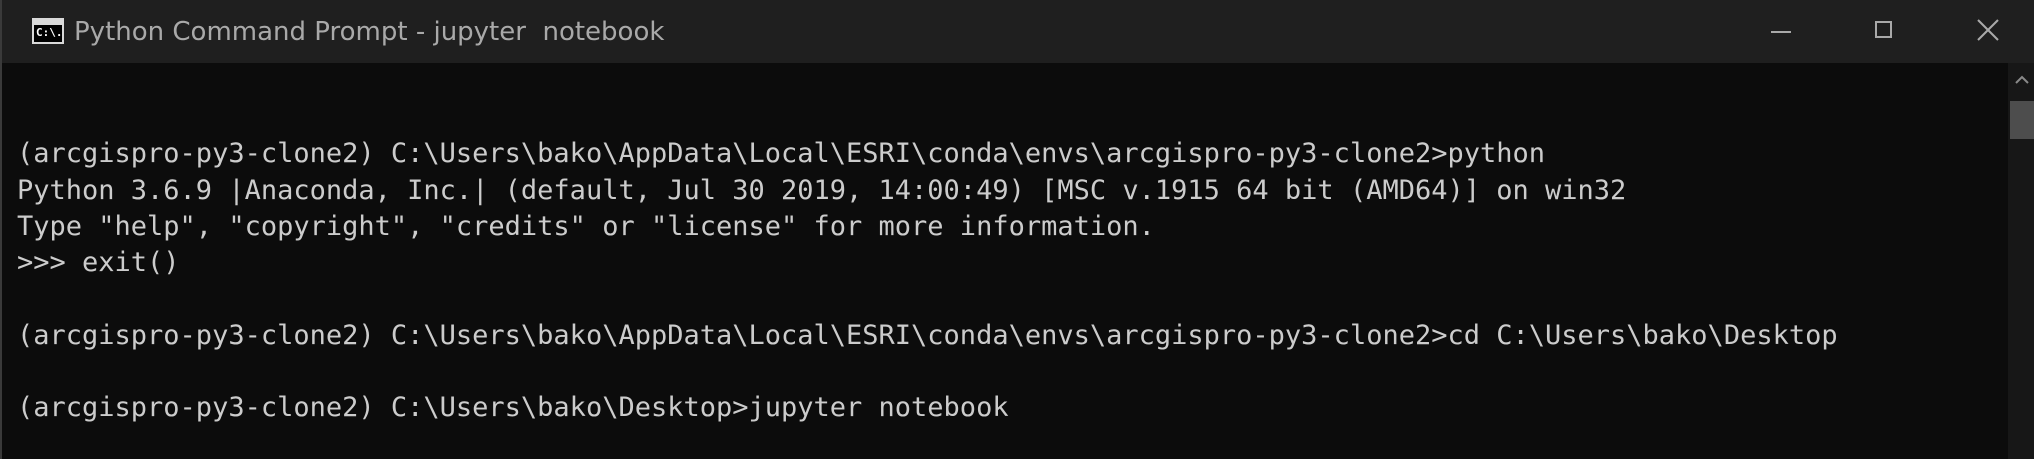  I want to click on minimize-icon, so click(1781, 32).